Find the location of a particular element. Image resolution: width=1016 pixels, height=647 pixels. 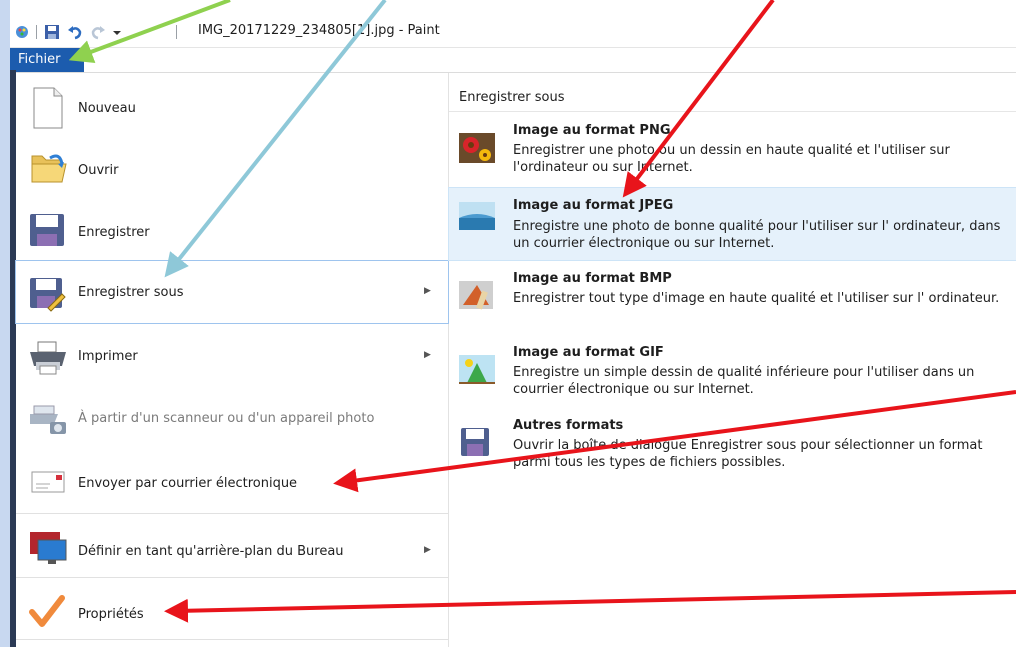

format-title: Image au format JPEG is located at coordinates (593, 205).